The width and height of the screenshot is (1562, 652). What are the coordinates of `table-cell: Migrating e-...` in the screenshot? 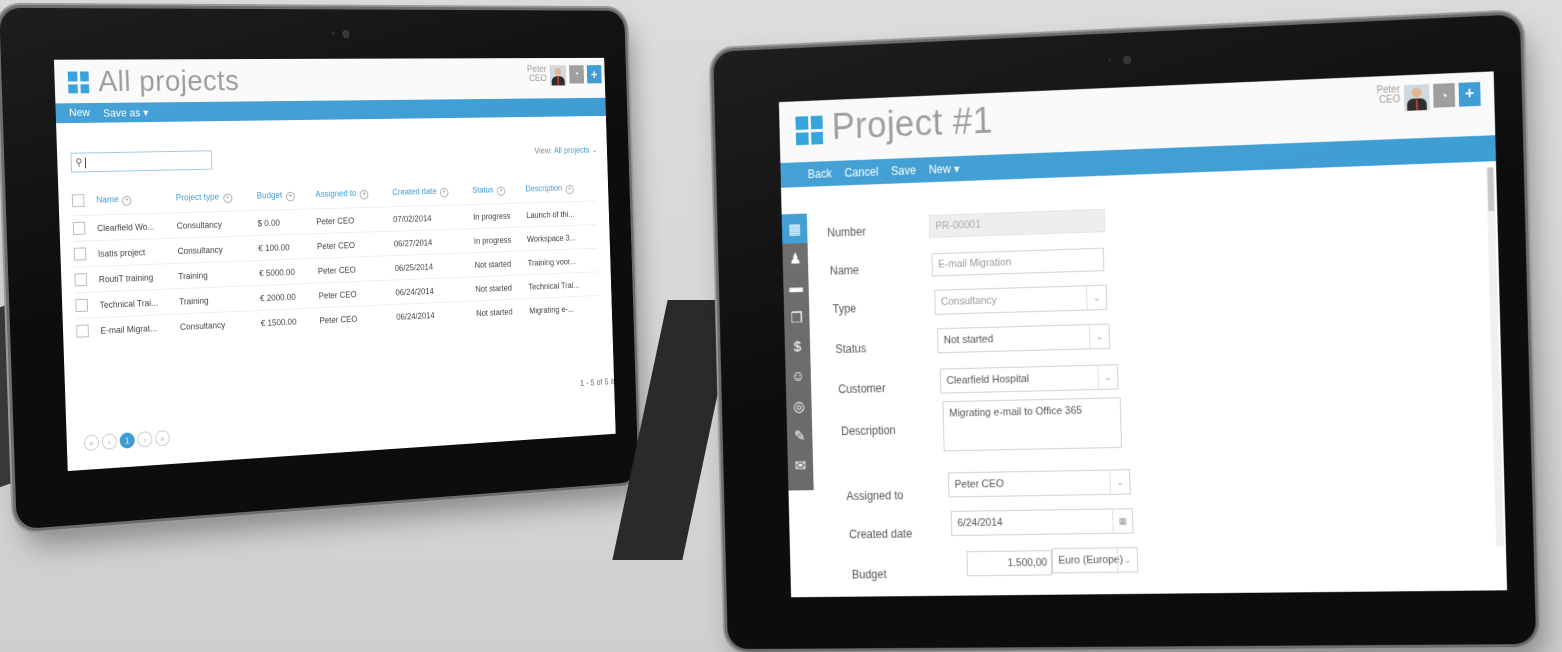 It's located at (564, 308).